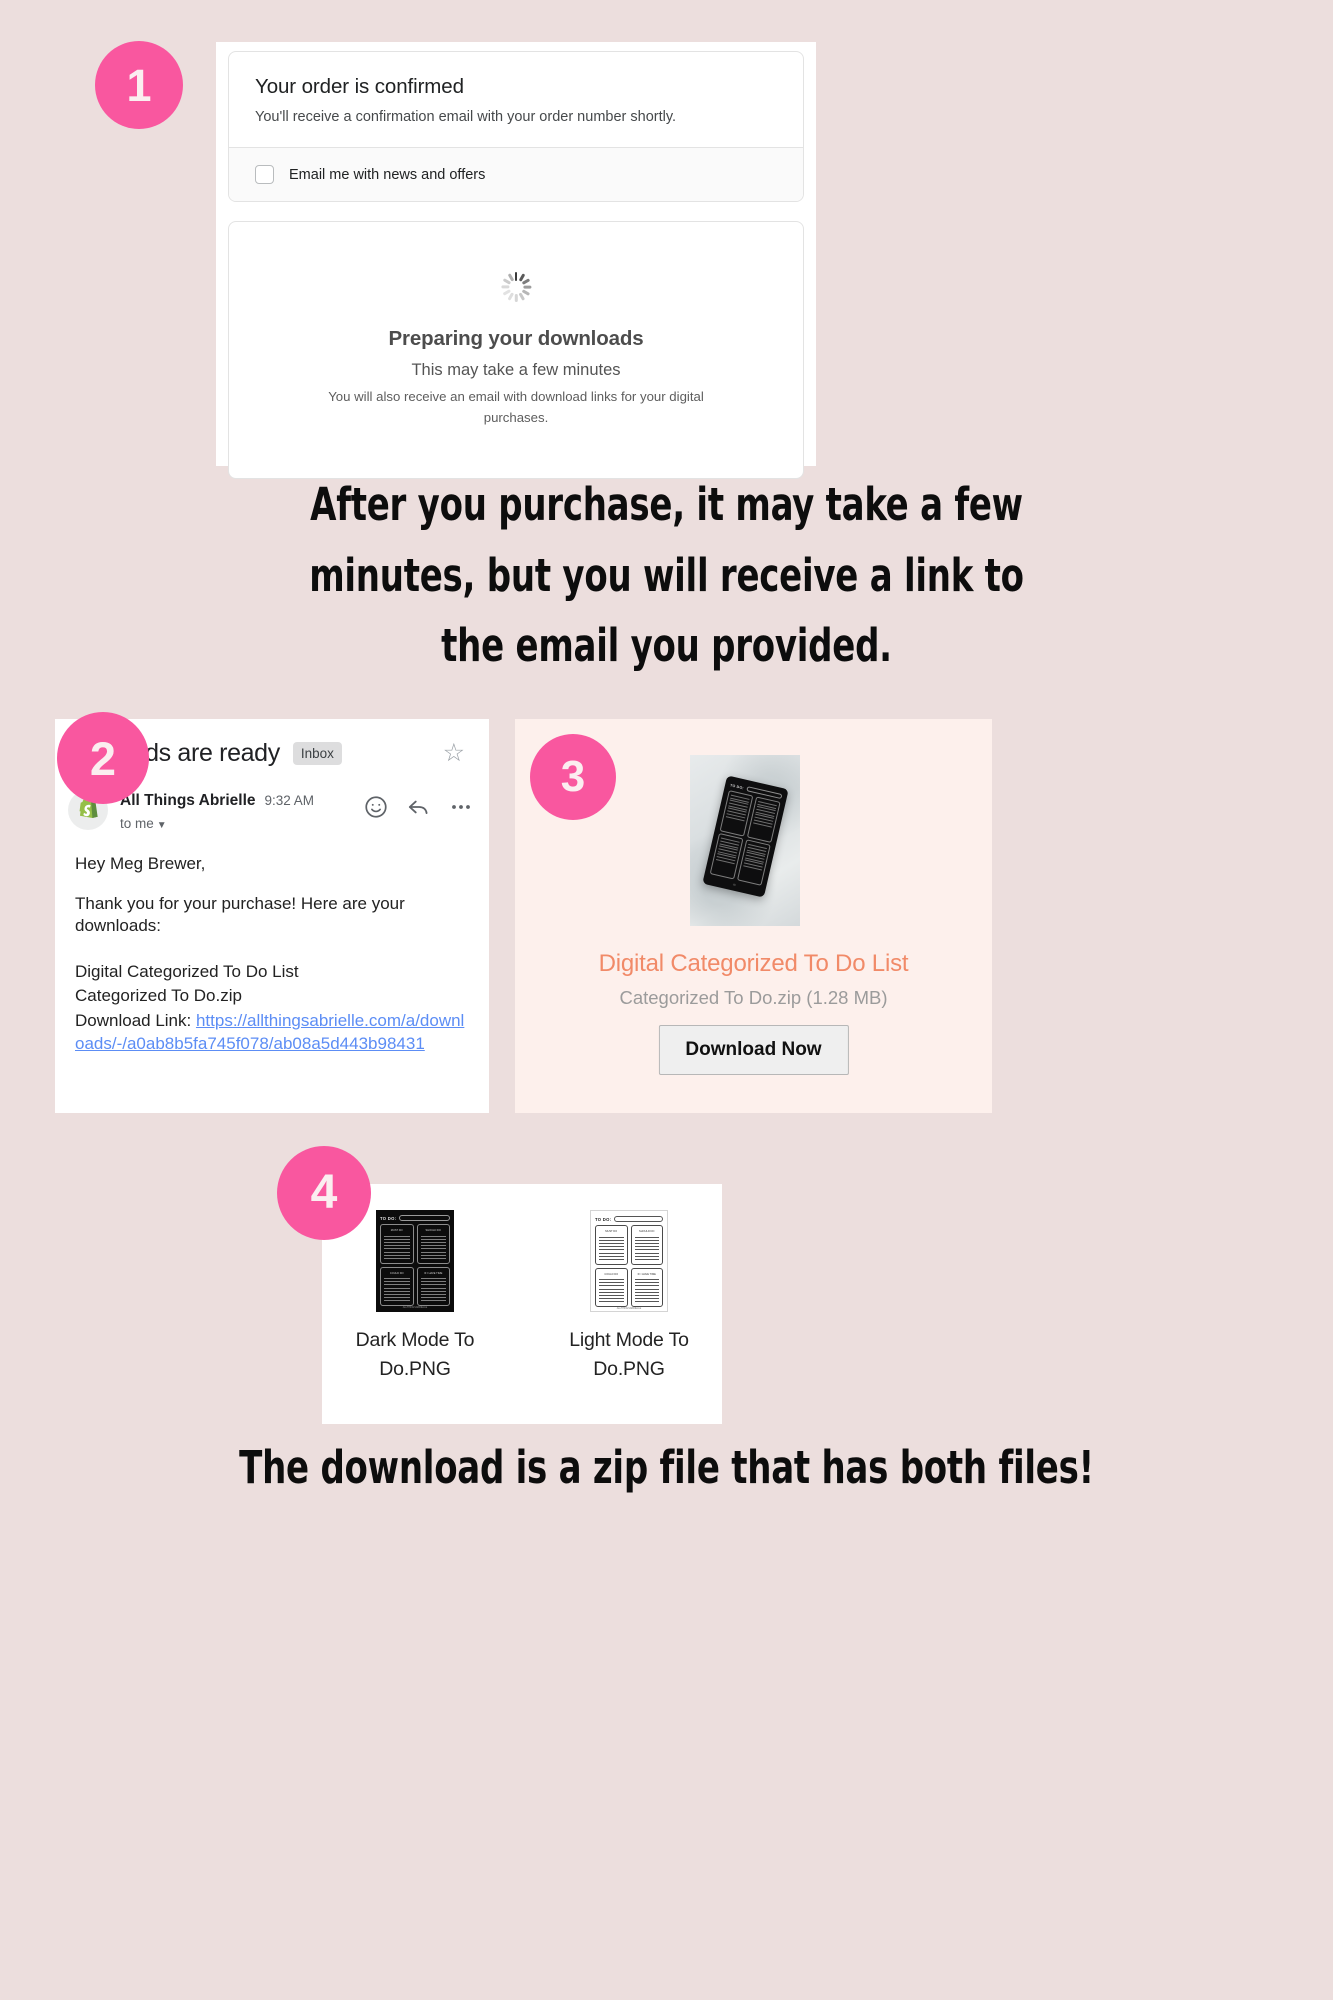  I want to click on newsletter-optin-row: Email me with news and offers, so click(516, 174).